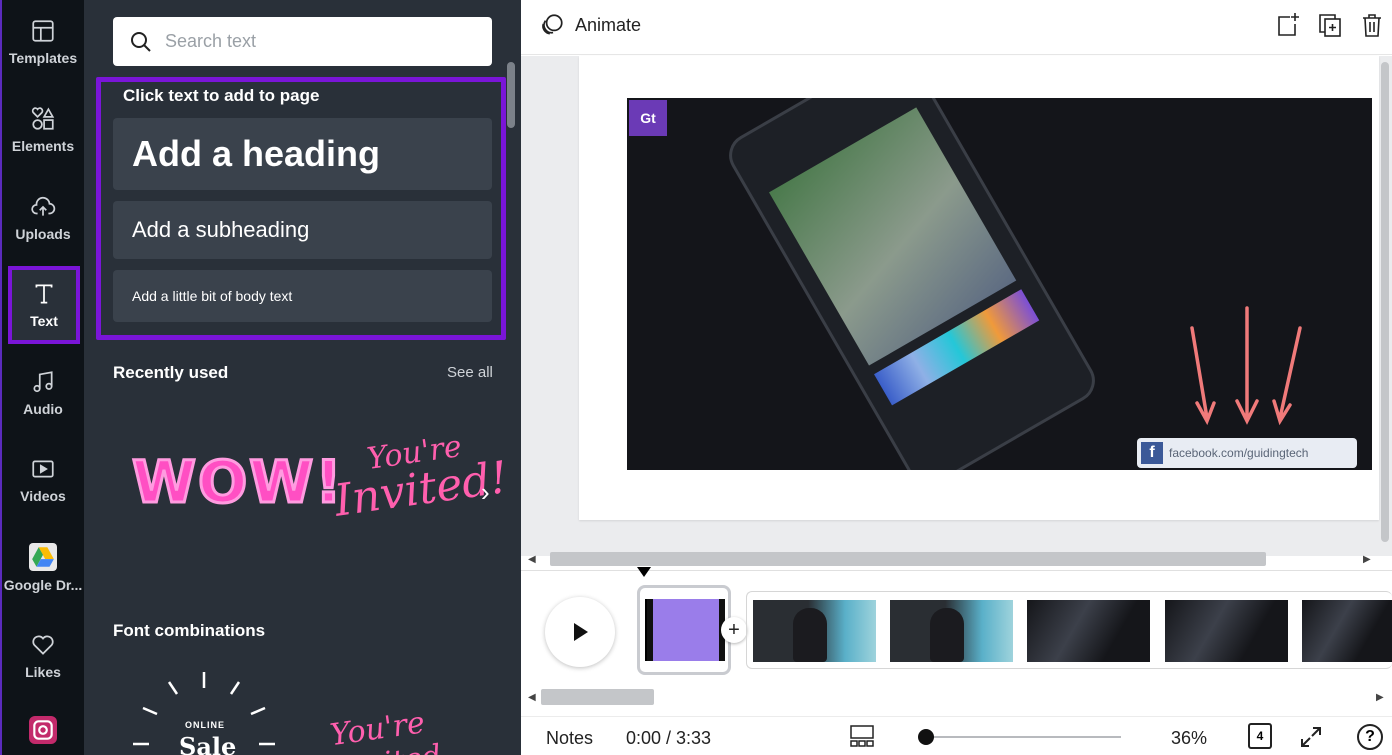 The height and width of the screenshot is (755, 1392). I want to click on panel-scrollbar, so click(511, 95).